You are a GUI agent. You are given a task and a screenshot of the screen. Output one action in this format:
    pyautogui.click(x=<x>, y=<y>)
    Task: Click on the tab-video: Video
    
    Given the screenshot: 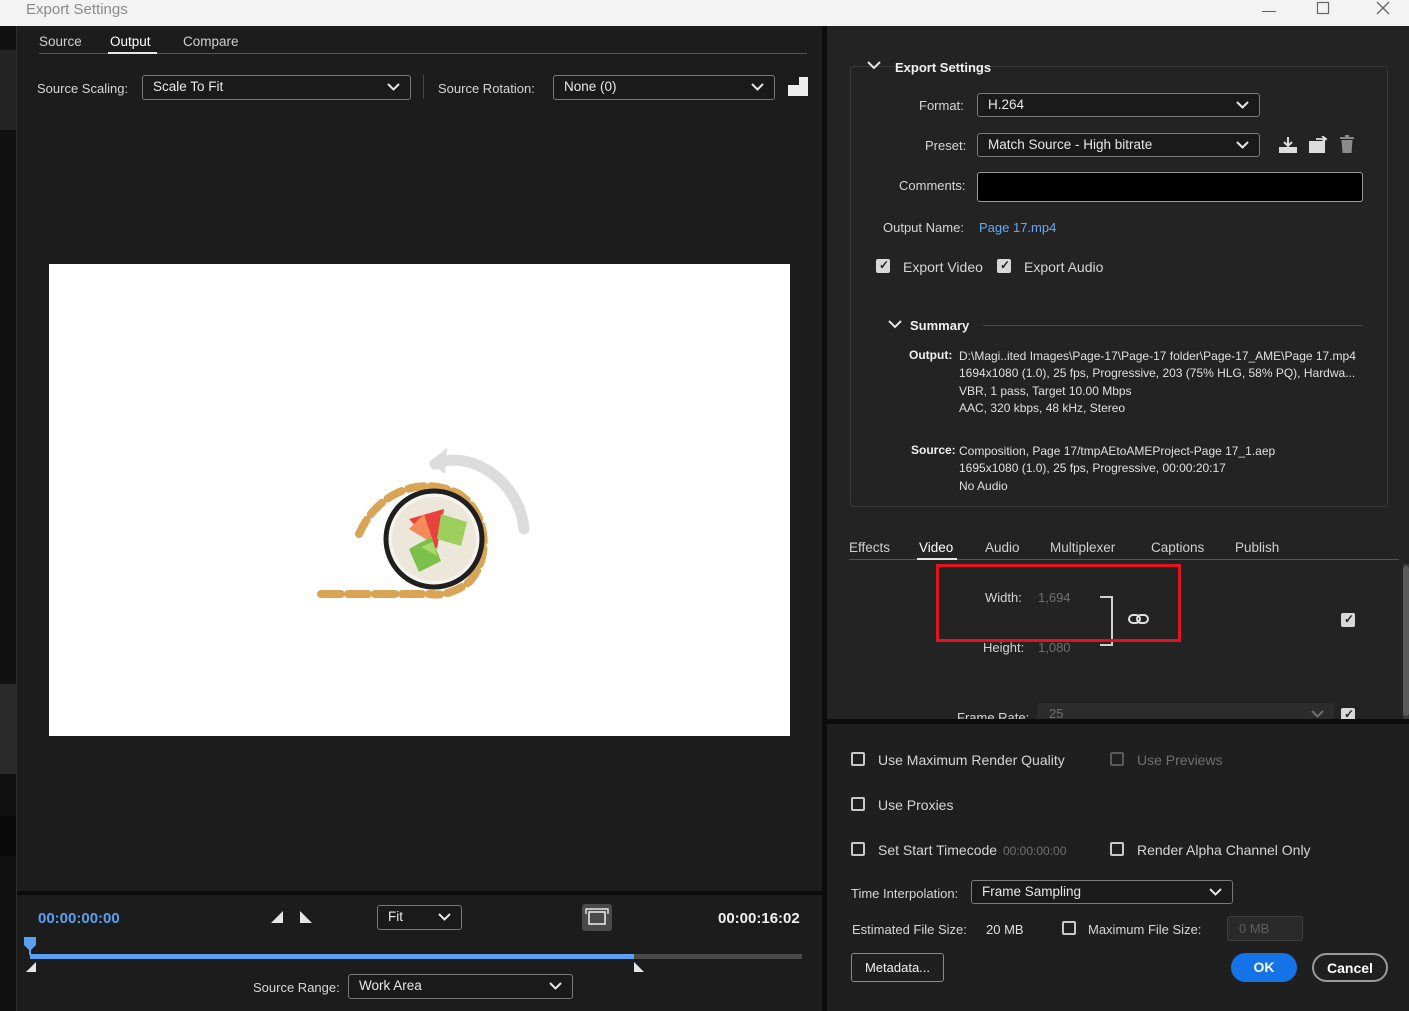 What is the action you would take?
    pyautogui.click(x=936, y=547)
    